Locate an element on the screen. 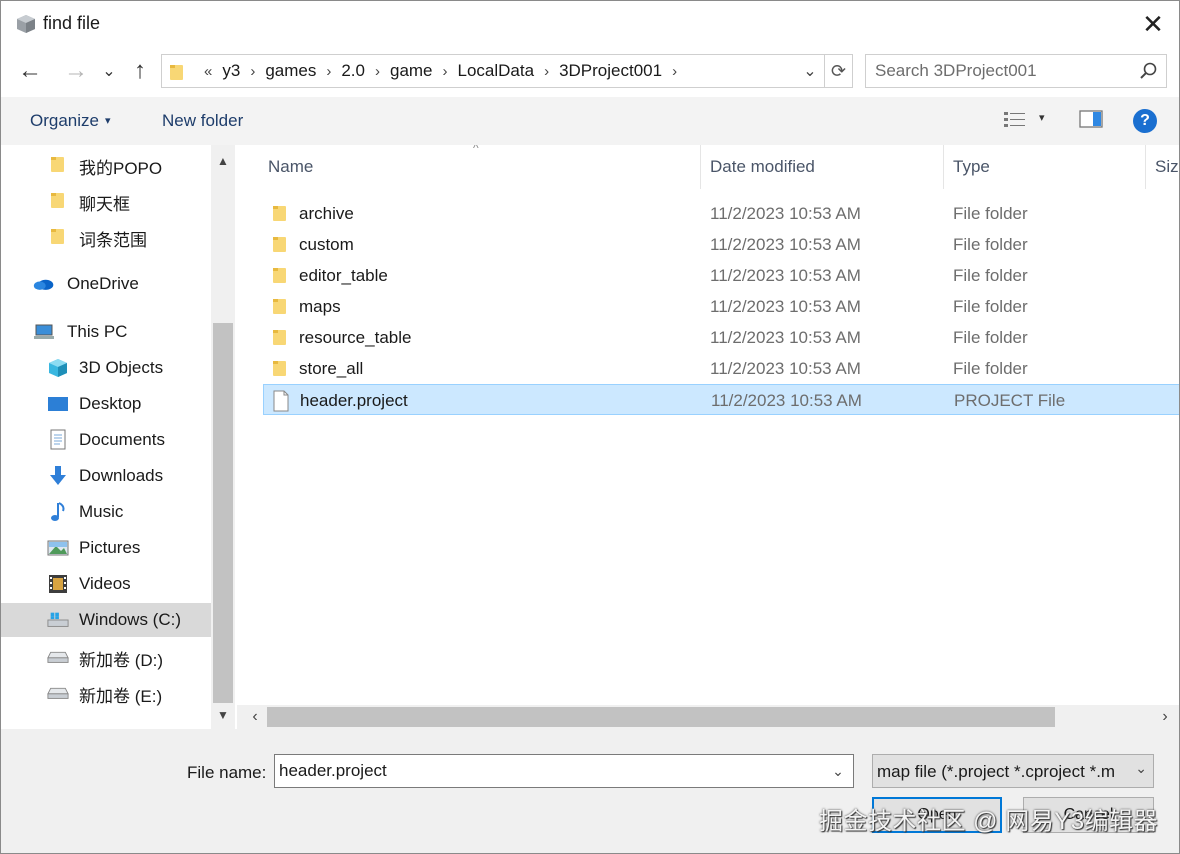 The height and width of the screenshot is (854, 1180). sidebar-item: Downloads is located at coordinates (106, 476).